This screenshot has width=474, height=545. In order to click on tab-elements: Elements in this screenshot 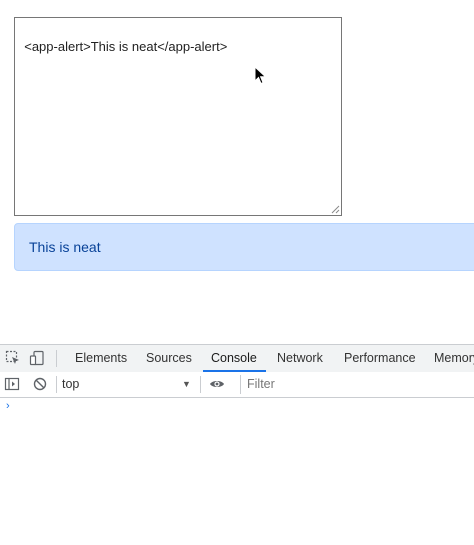, I will do `click(101, 358)`.